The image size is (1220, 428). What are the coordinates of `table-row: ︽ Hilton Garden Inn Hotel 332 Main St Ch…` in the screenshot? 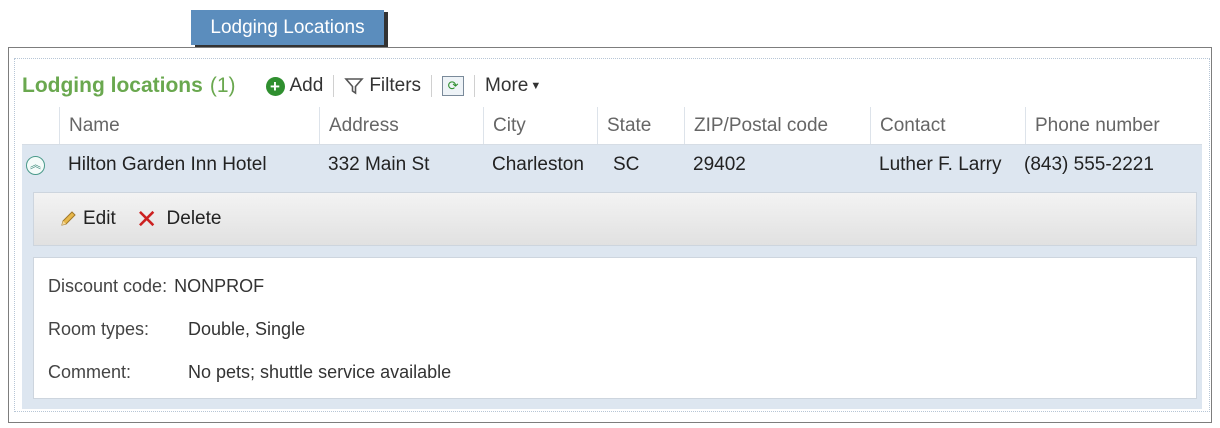 It's located at (612, 164).